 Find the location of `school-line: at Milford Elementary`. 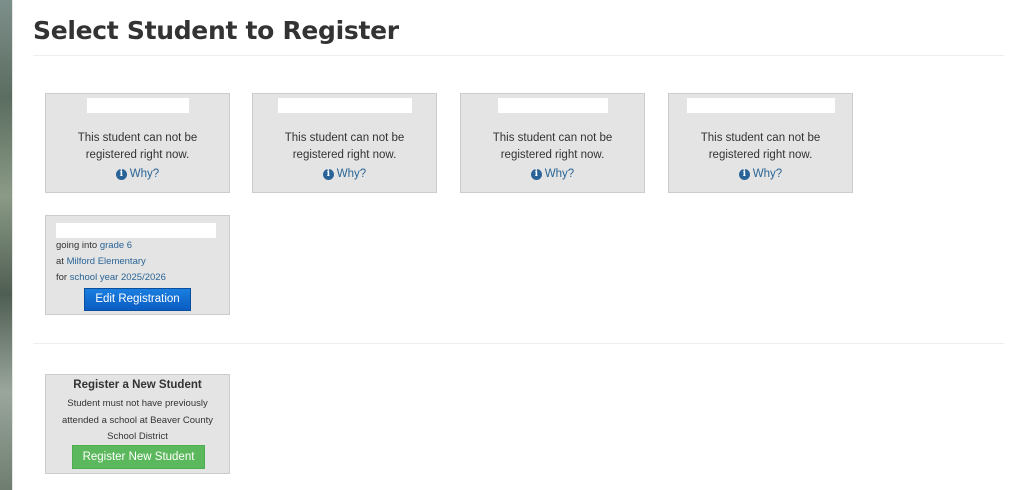

school-line: at Milford Elementary is located at coordinates (111, 262).